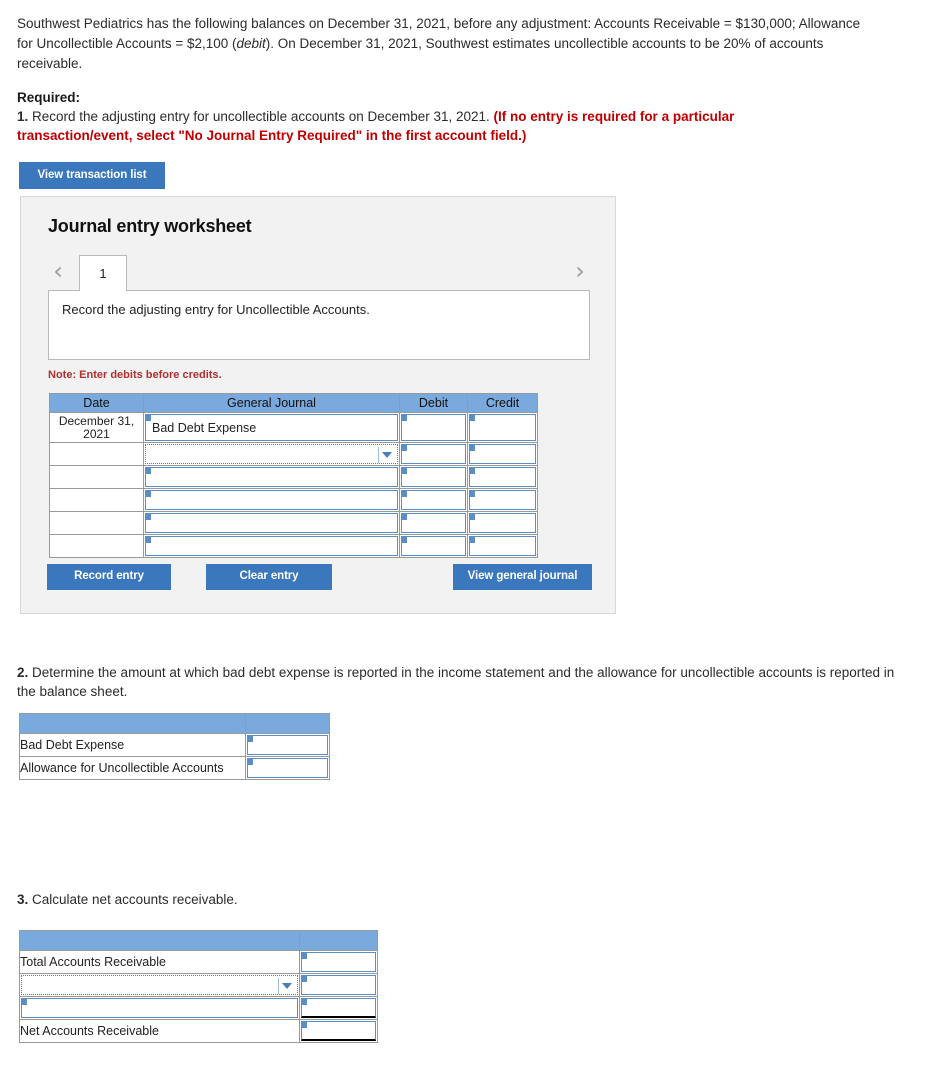  I want to click on question-3-number: 3., so click(23, 899).